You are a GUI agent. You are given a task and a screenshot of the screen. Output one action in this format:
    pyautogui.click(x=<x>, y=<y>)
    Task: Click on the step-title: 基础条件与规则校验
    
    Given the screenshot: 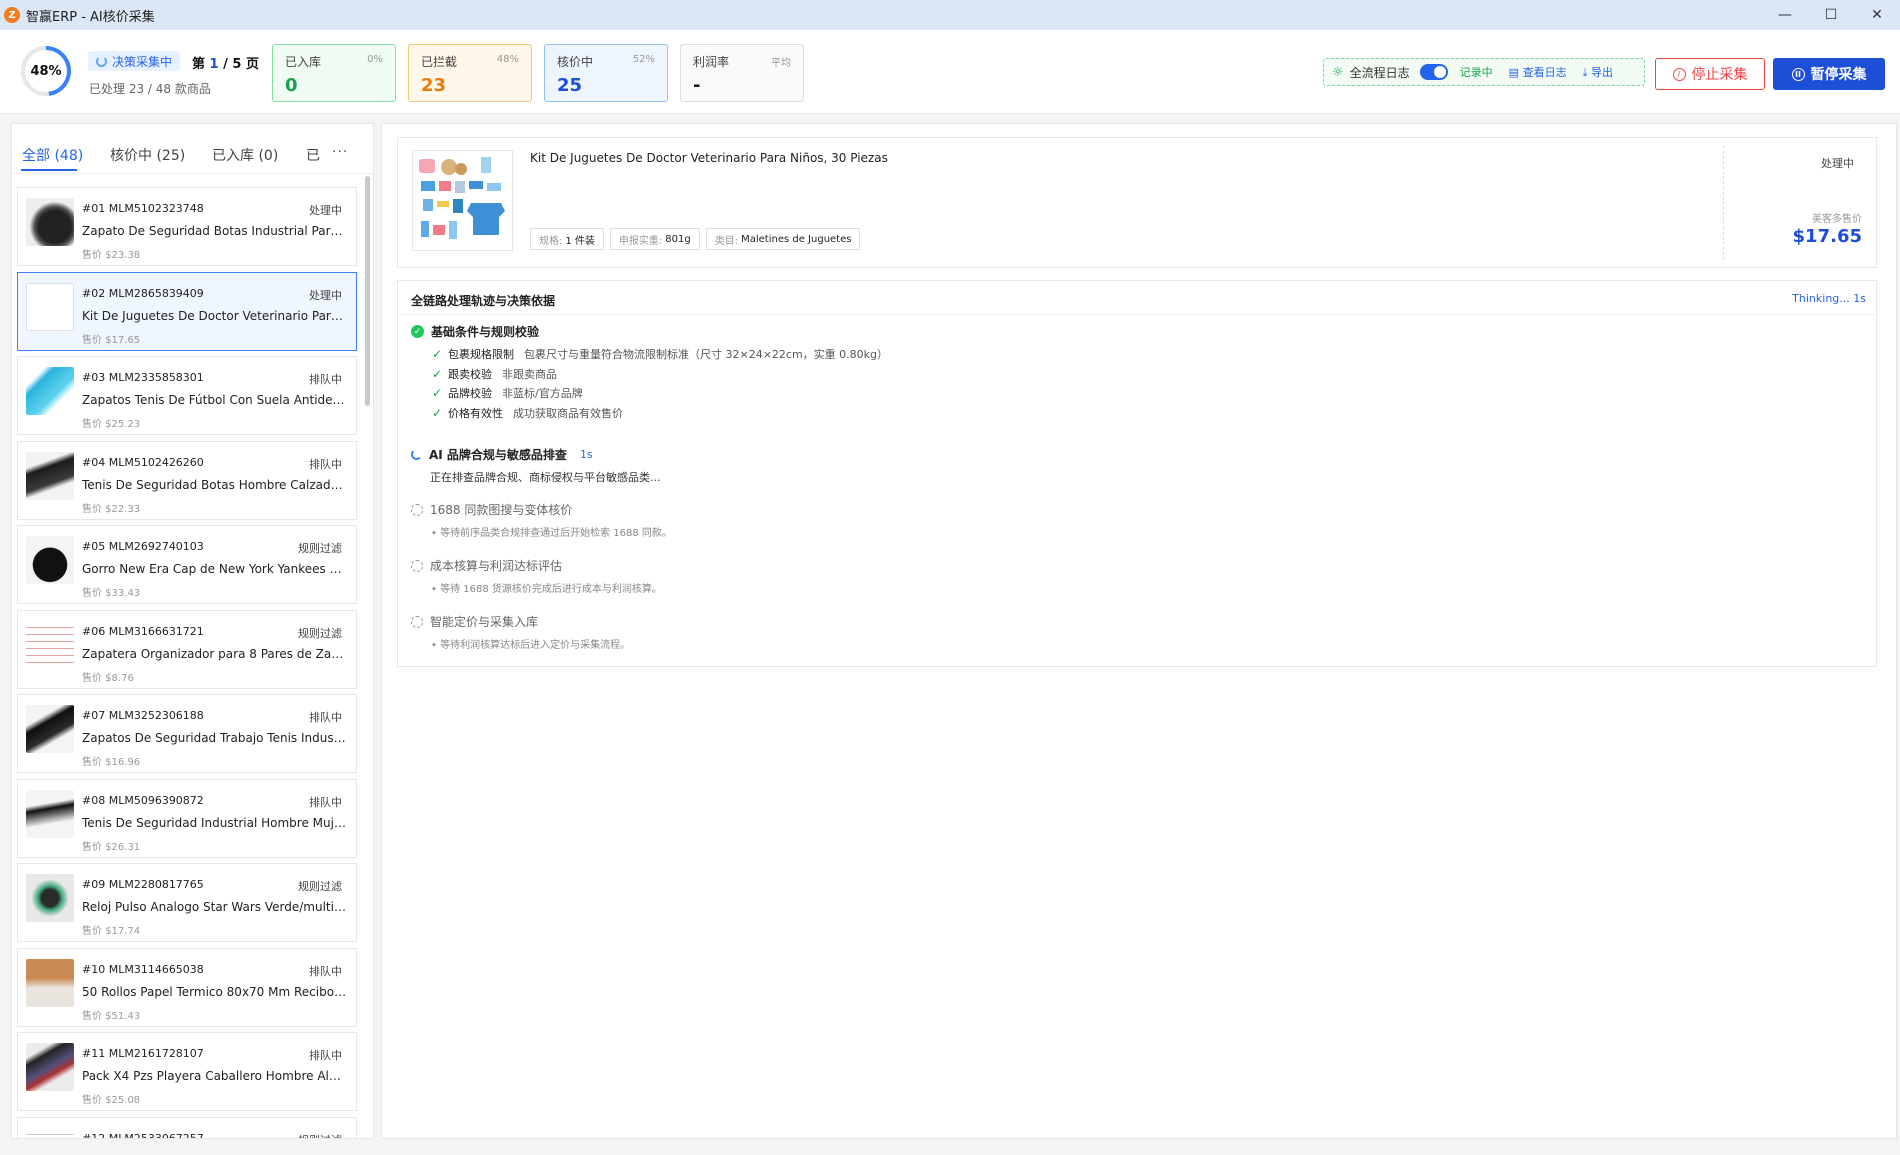 What is the action you would take?
    pyautogui.click(x=485, y=332)
    